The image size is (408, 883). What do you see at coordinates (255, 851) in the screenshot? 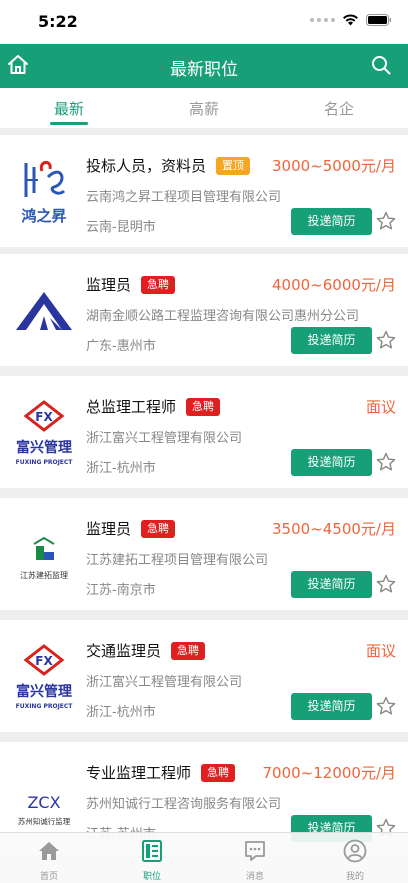
I see `message-icon` at bounding box center [255, 851].